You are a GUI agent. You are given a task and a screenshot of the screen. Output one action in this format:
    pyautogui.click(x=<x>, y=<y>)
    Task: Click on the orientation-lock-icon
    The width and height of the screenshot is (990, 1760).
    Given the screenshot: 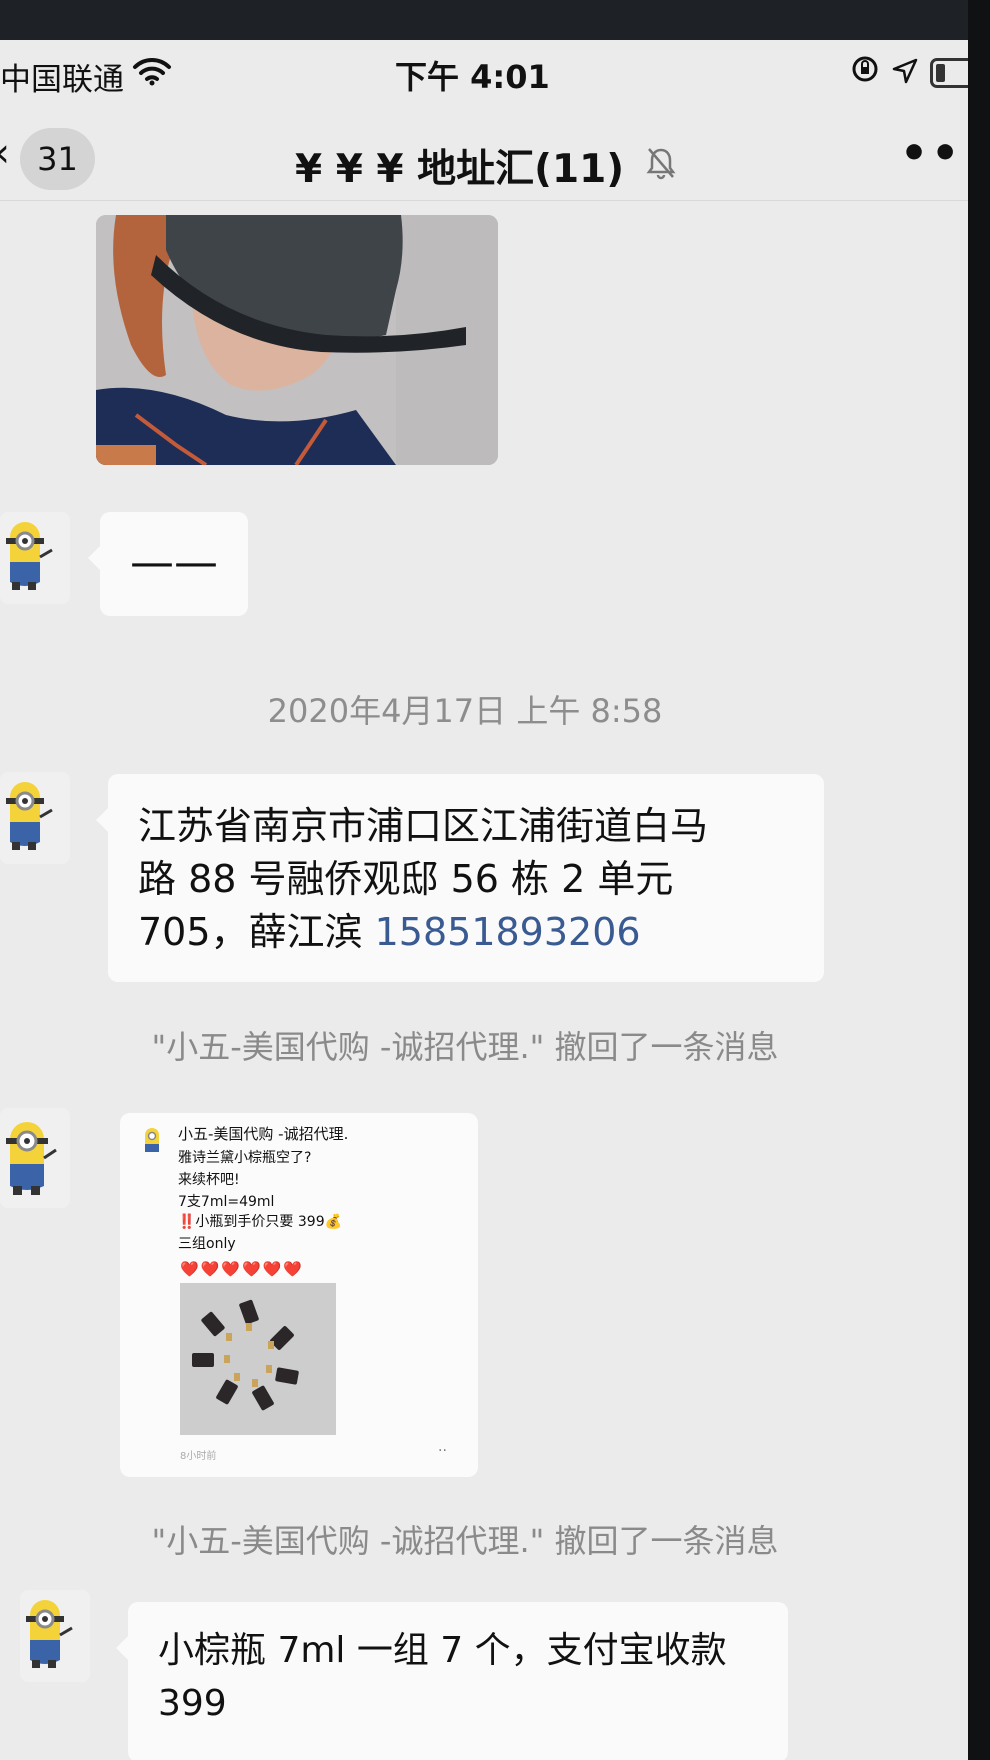 What is the action you would take?
    pyautogui.click(x=865, y=73)
    